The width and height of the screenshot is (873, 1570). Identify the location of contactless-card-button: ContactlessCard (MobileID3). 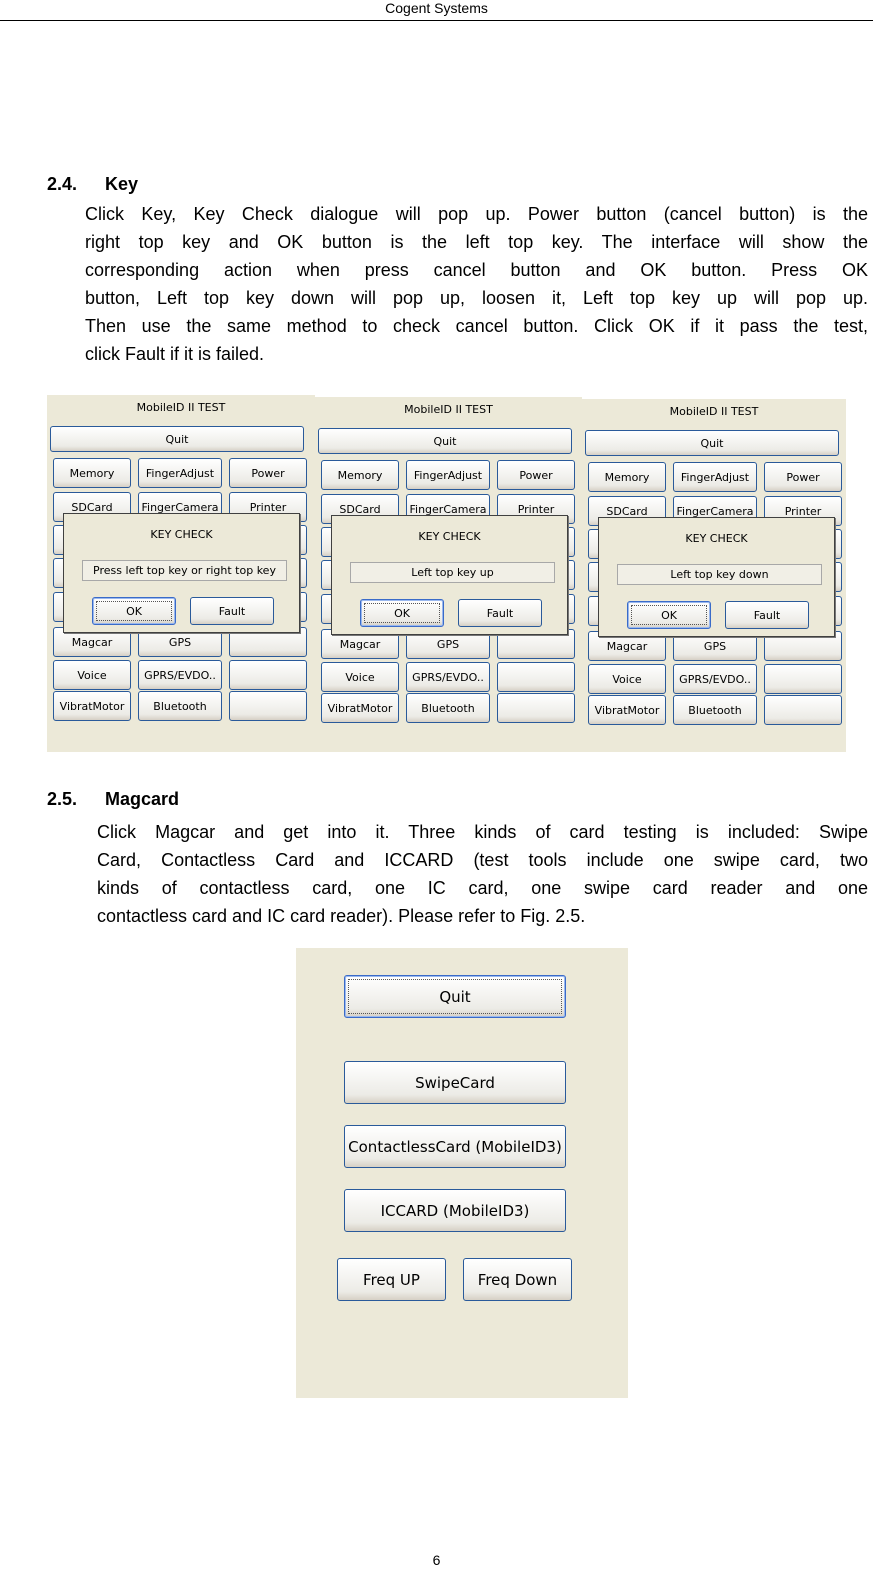
(455, 1146).